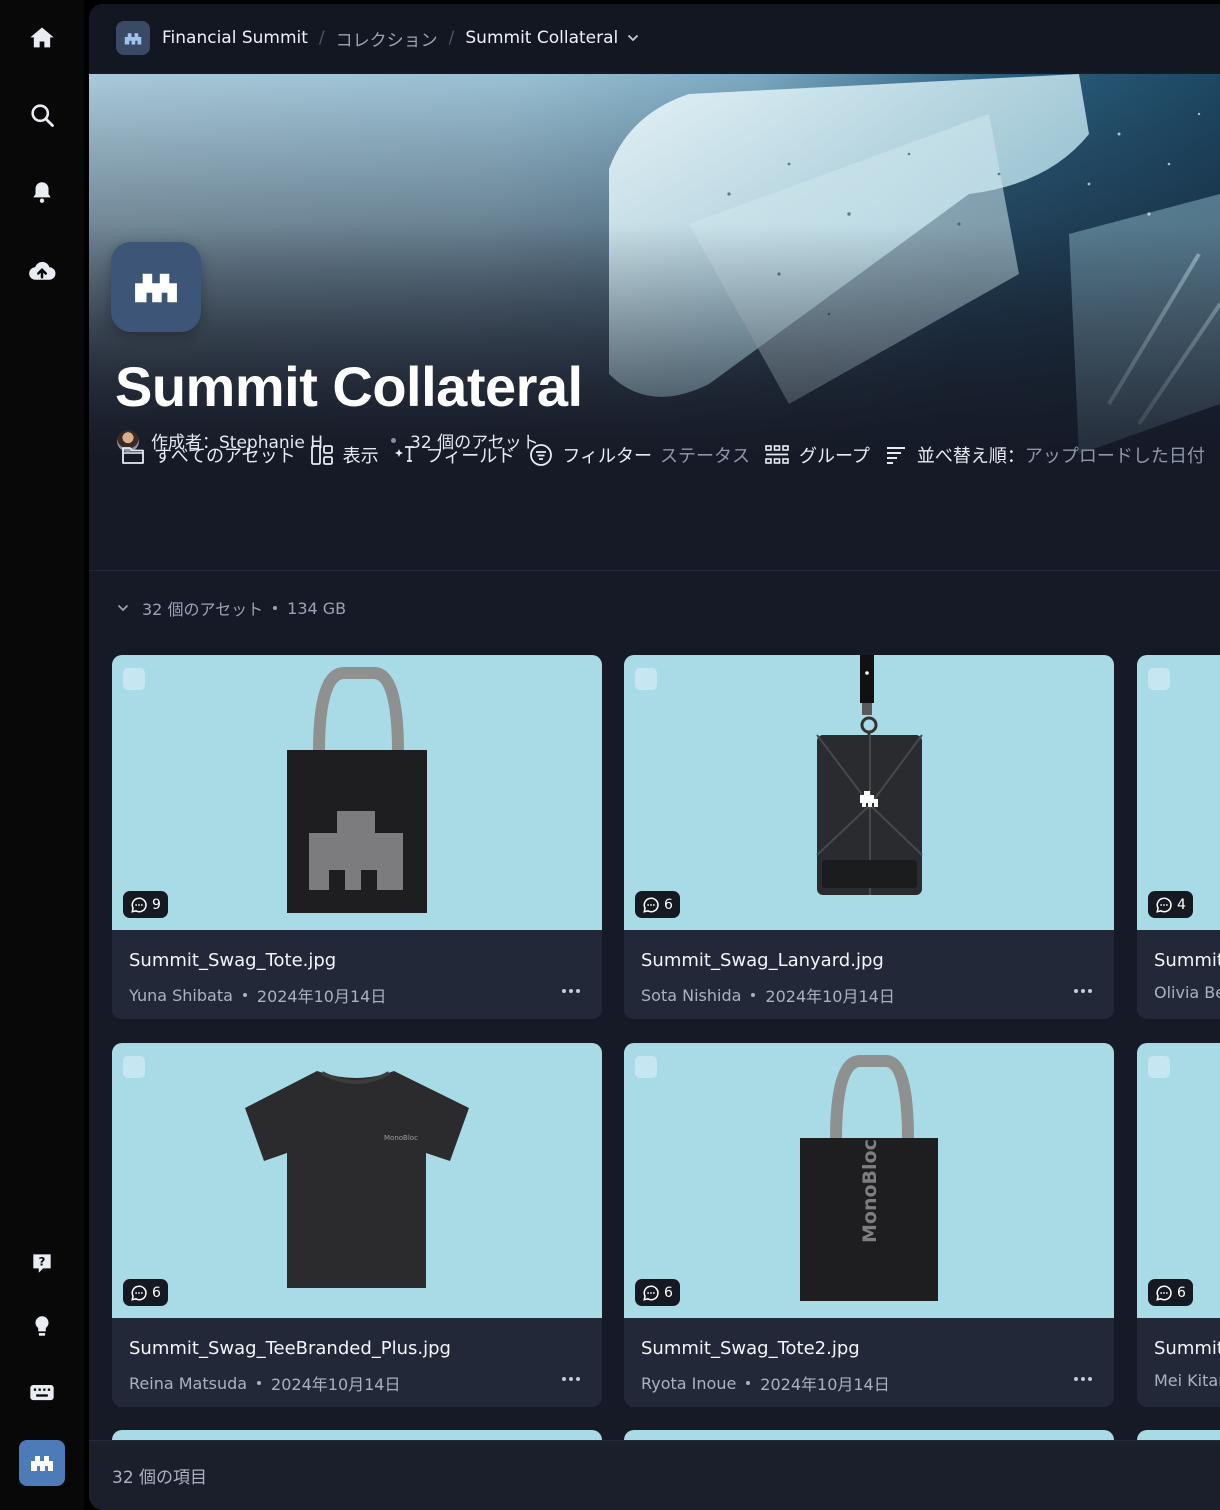 The image size is (1220, 1510). Describe the element at coordinates (188, 1383) in the screenshot. I see `asset-author: Reina Matsuda` at that location.